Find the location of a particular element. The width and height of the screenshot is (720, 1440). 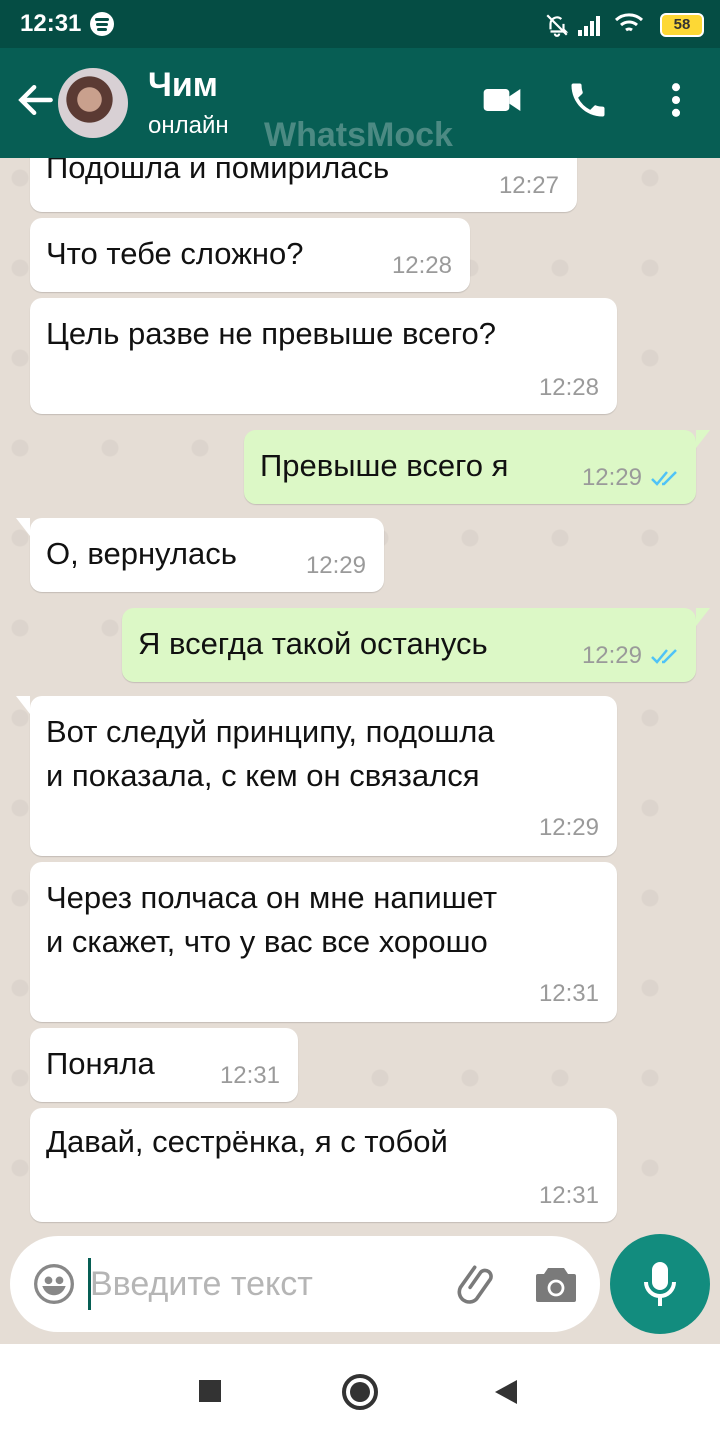

chat-header: Чим онлайн WhatsMock is located at coordinates (360, 103).